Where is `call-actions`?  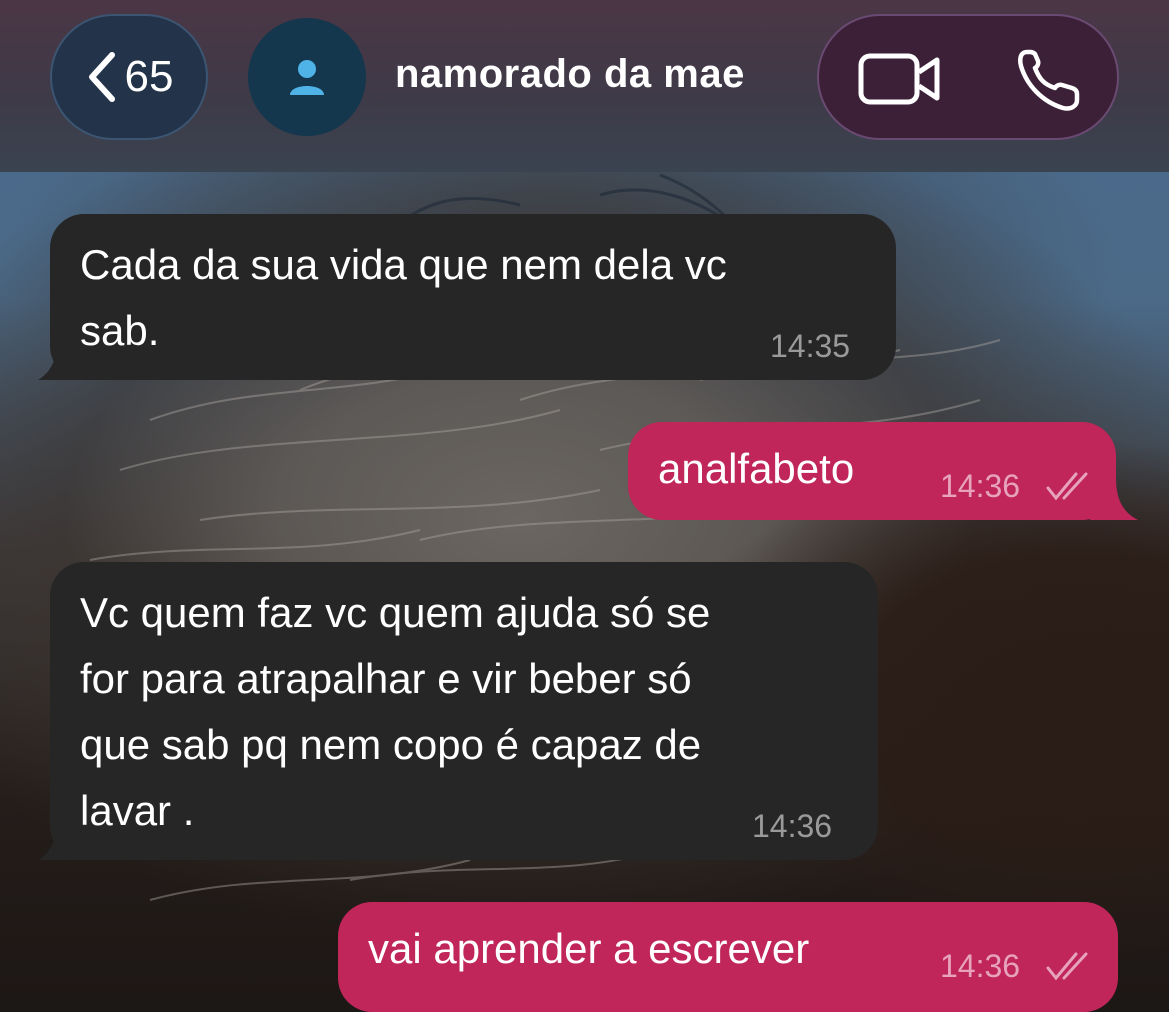 call-actions is located at coordinates (968, 77).